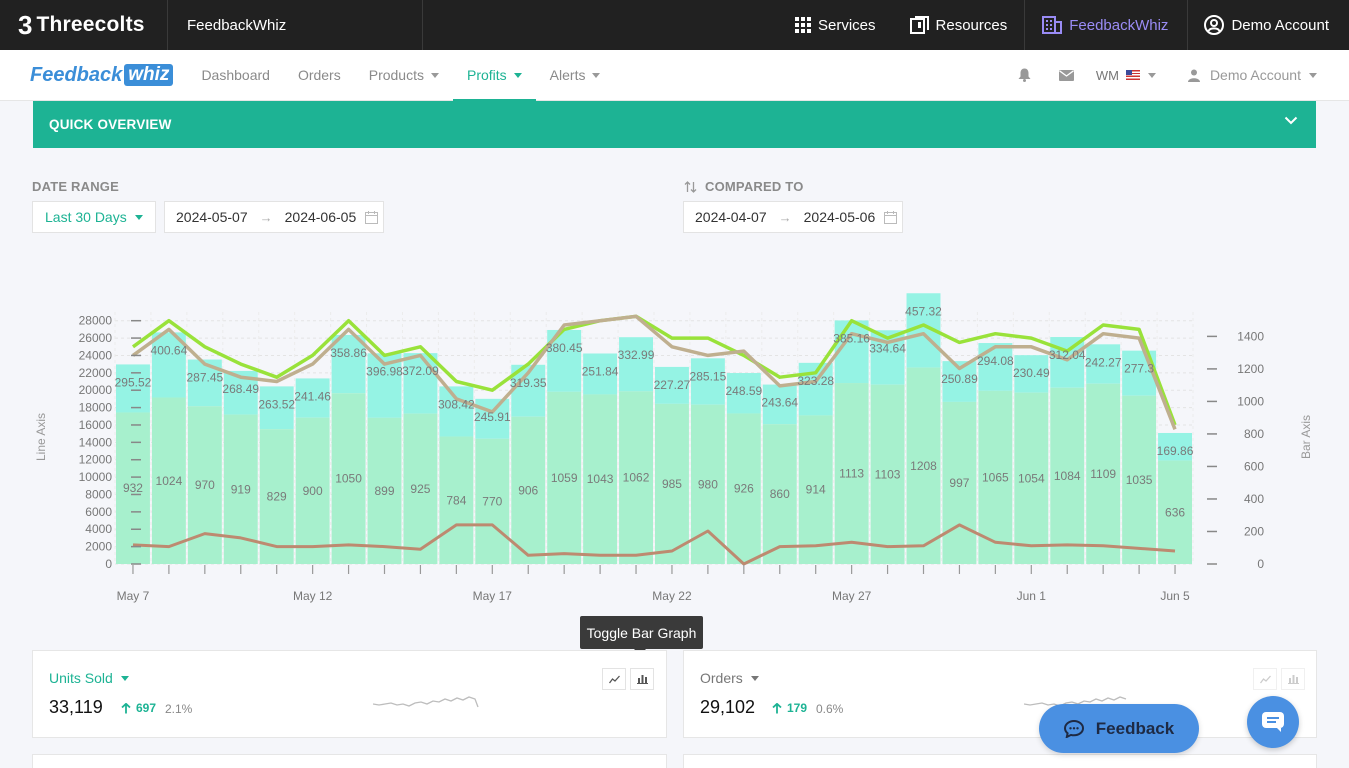 The image size is (1349, 768). I want to click on units-sold-delta: 697, so click(138, 708).